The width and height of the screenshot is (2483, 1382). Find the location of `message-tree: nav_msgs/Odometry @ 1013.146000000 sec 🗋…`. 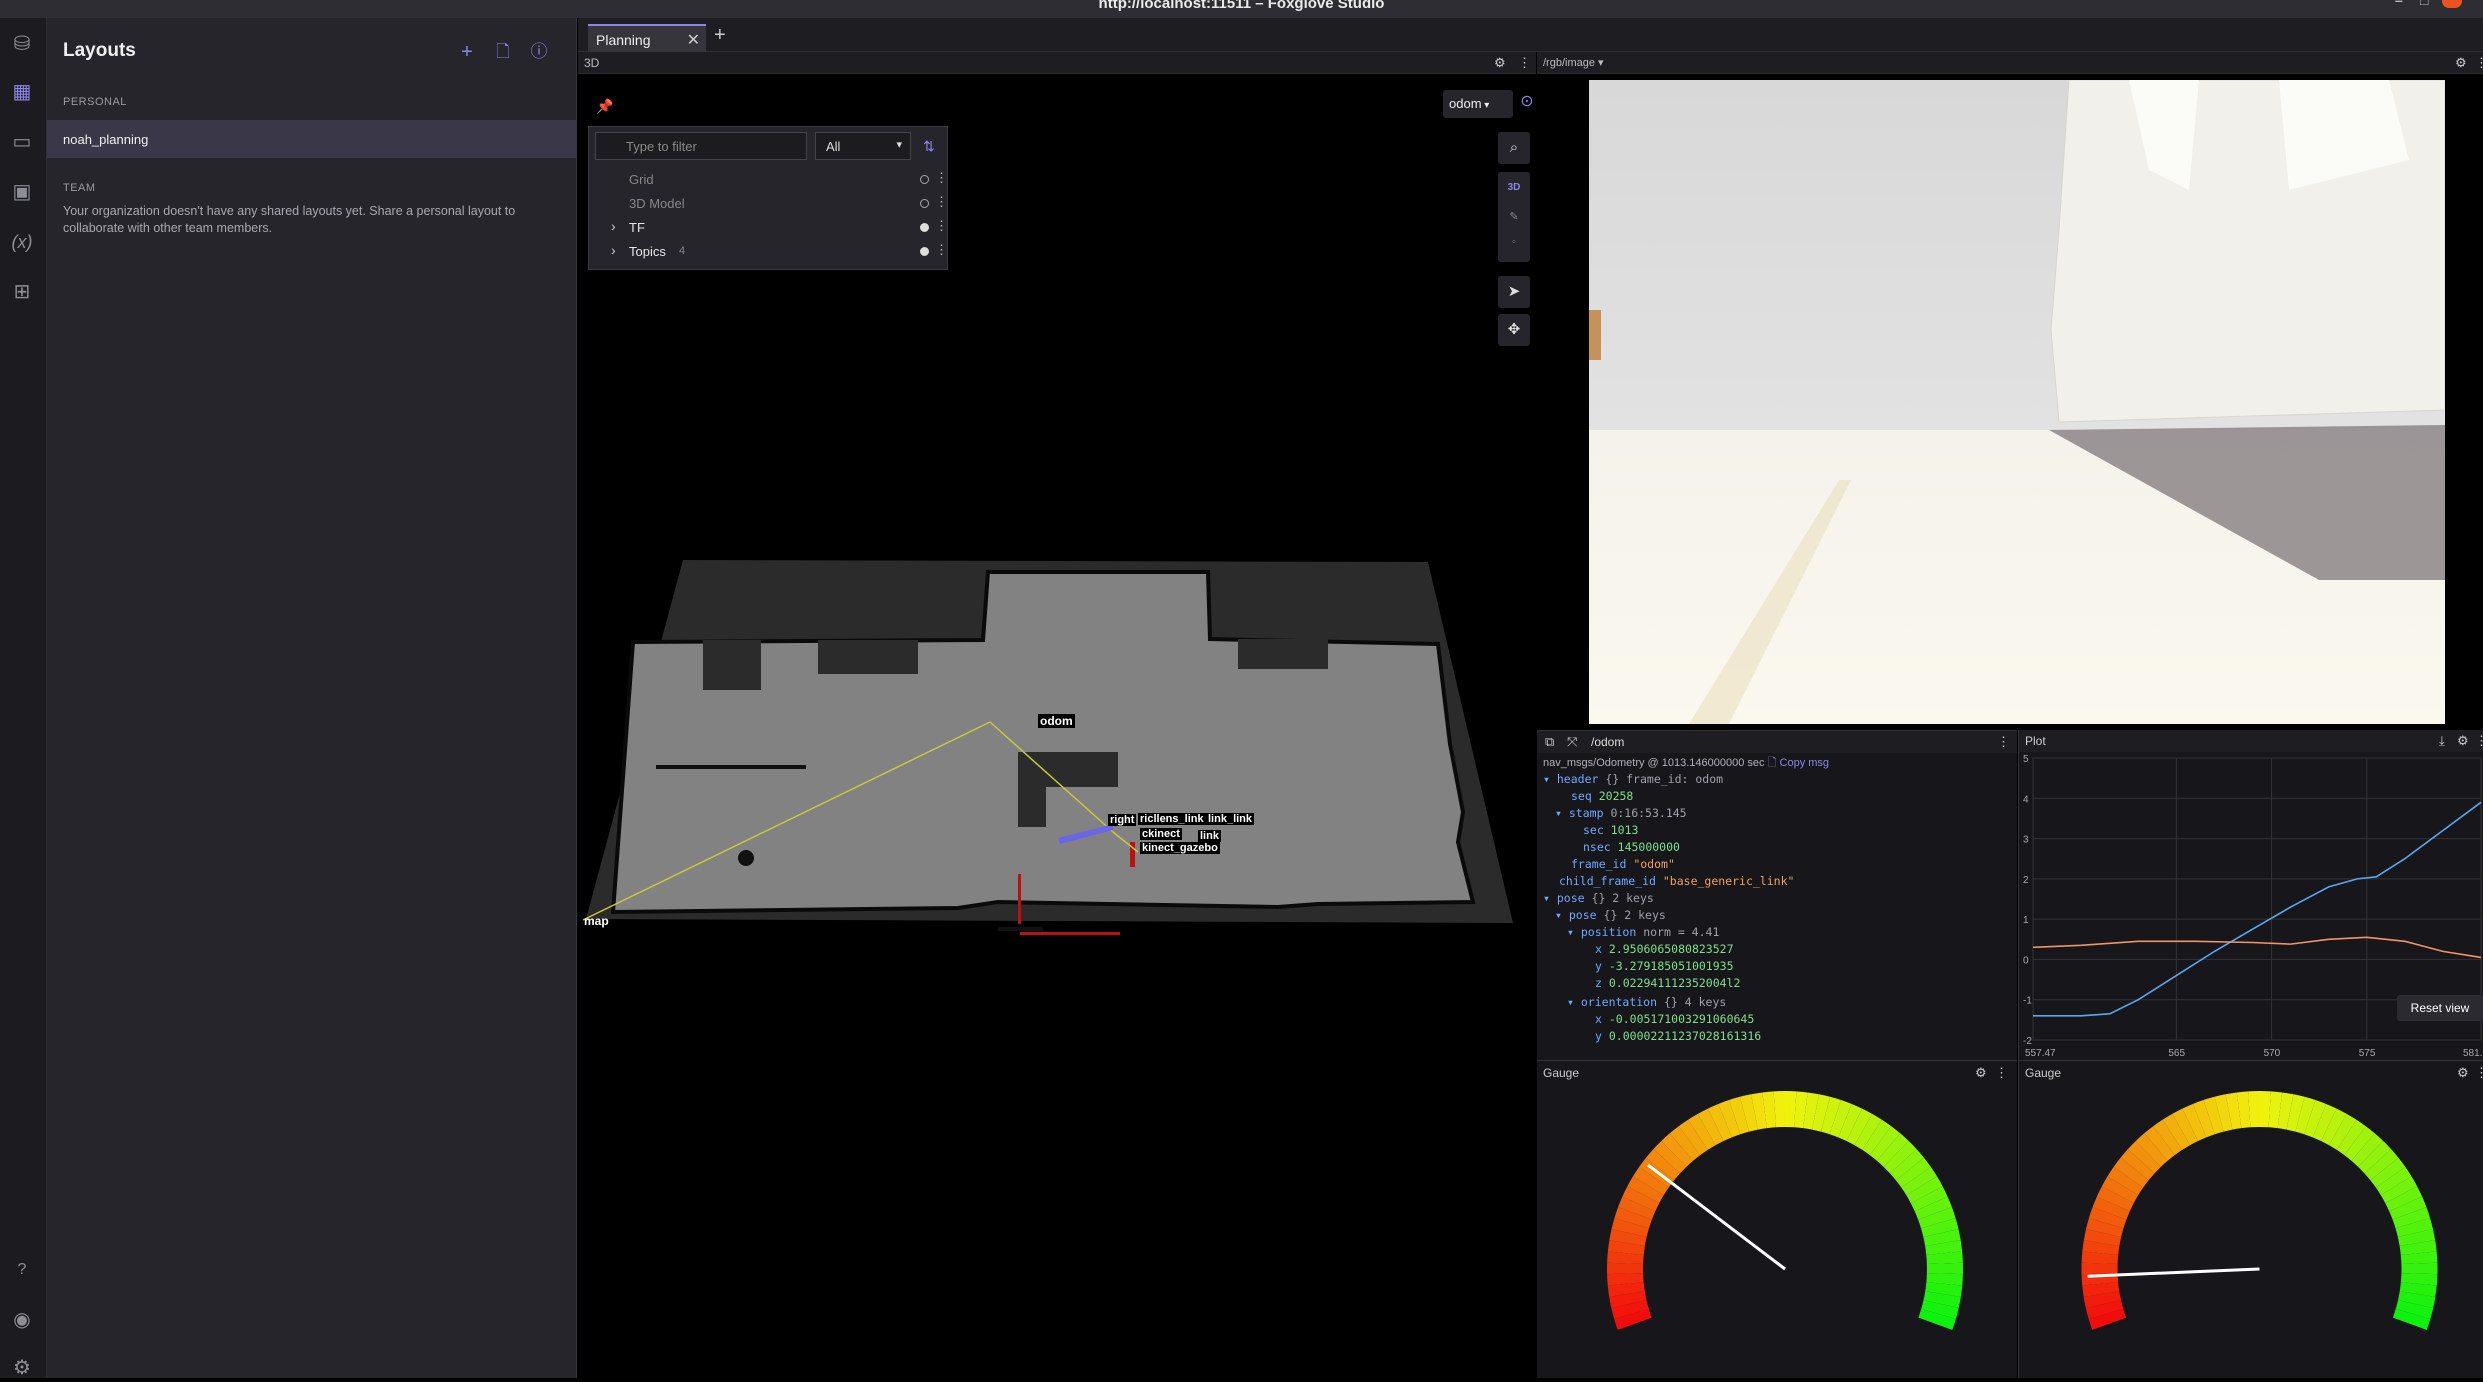

message-tree: nav_msgs/Odometry @ 1013.146000000 sec 🗋… is located at coordinates (1777, 907).